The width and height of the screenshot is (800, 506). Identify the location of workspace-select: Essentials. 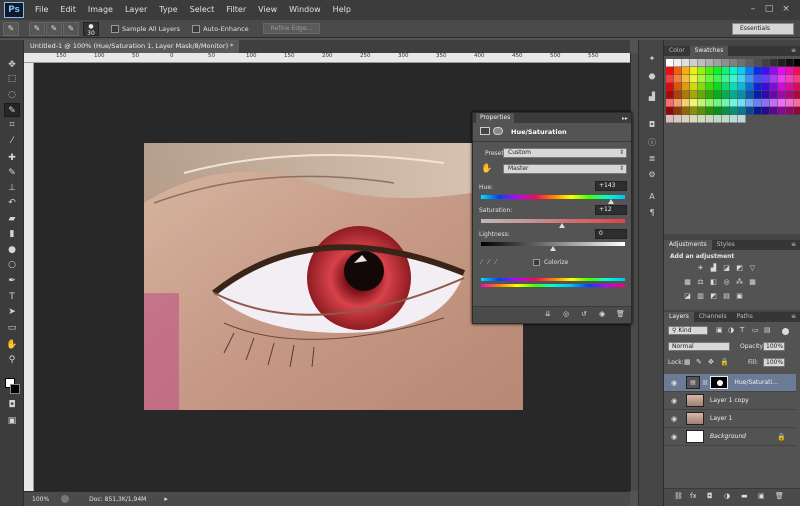
(763, 29).